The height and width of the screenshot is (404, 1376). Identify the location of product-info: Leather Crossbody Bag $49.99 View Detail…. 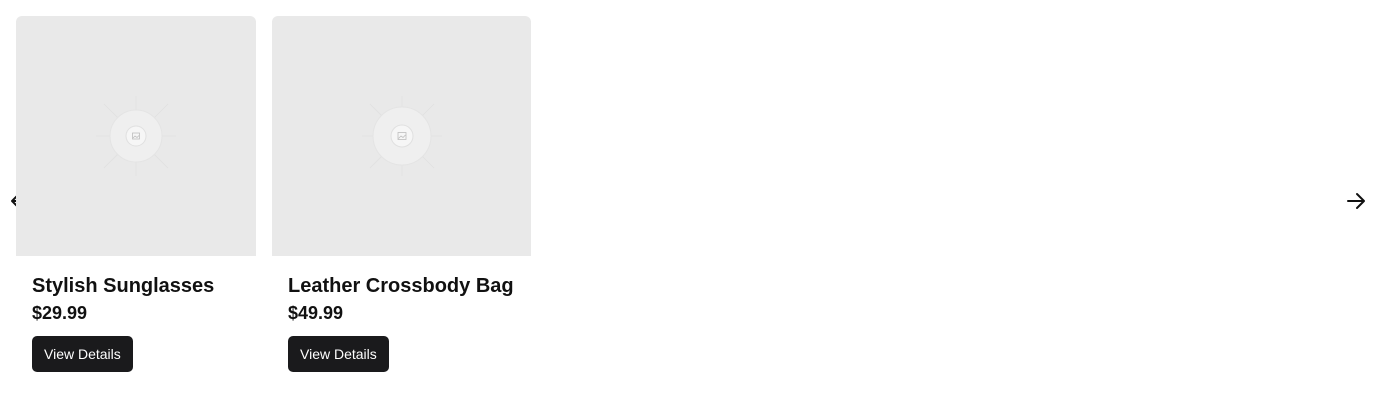
(401, 314).